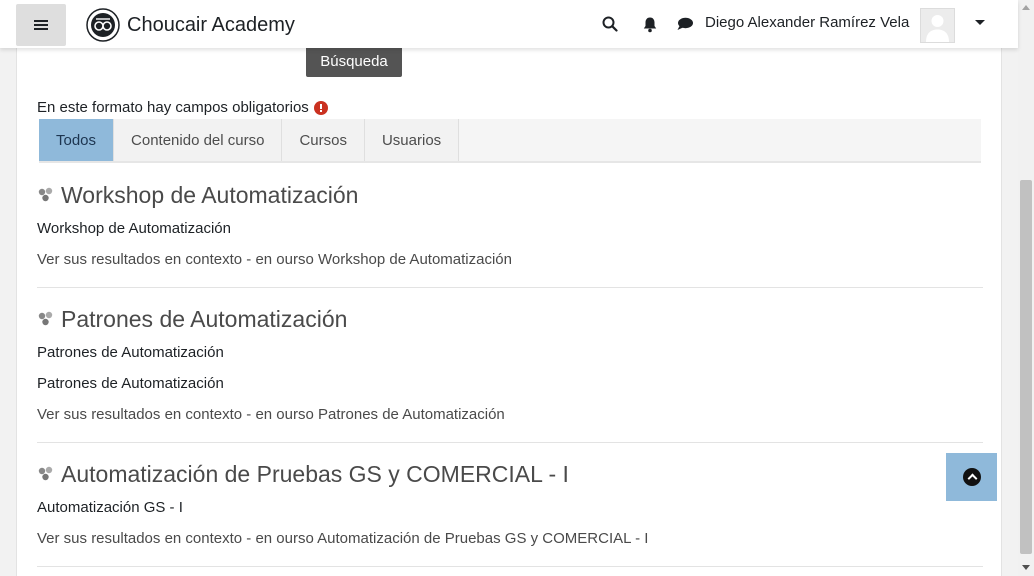 The height and width of the screenshot is (576, 1034). I want to click on required-fields-note: En este formato hay campos obligatorios, so click(182, 107).